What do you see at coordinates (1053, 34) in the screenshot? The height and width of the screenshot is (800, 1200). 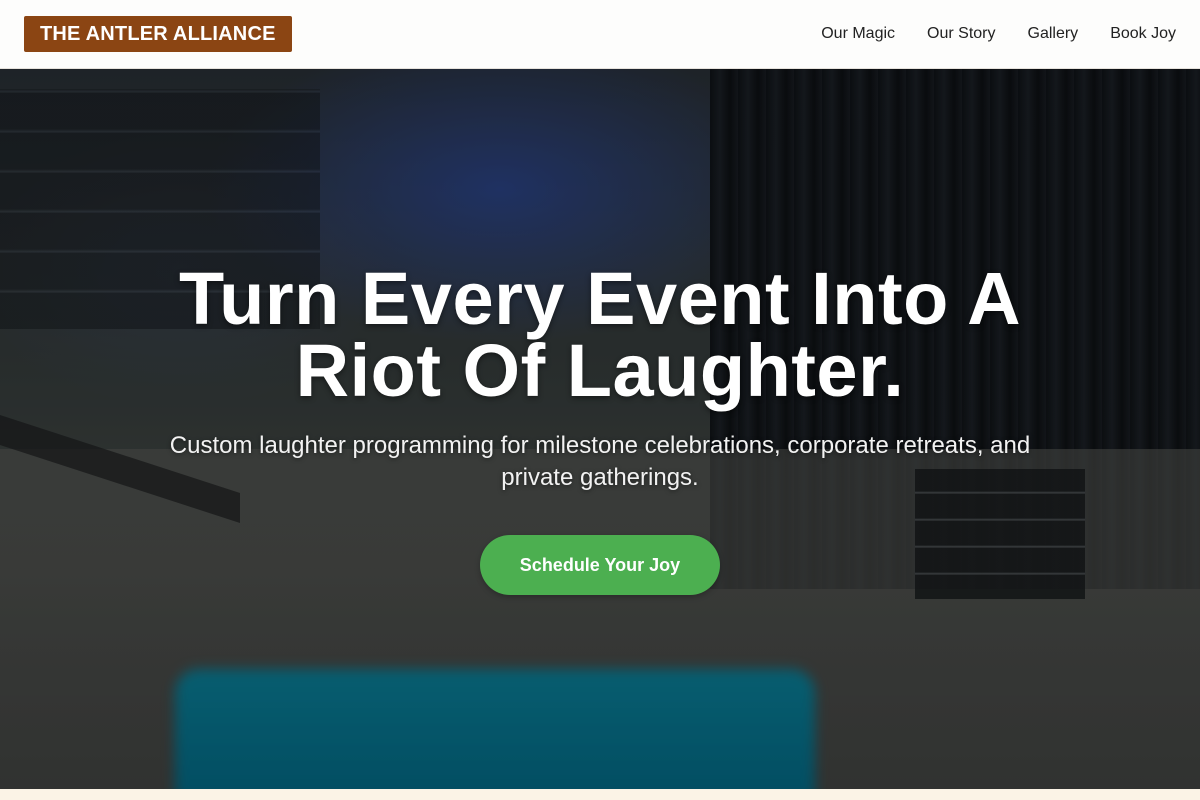 I see `nav-link-gallery: Gallery` at bounding box center [1053, 34].